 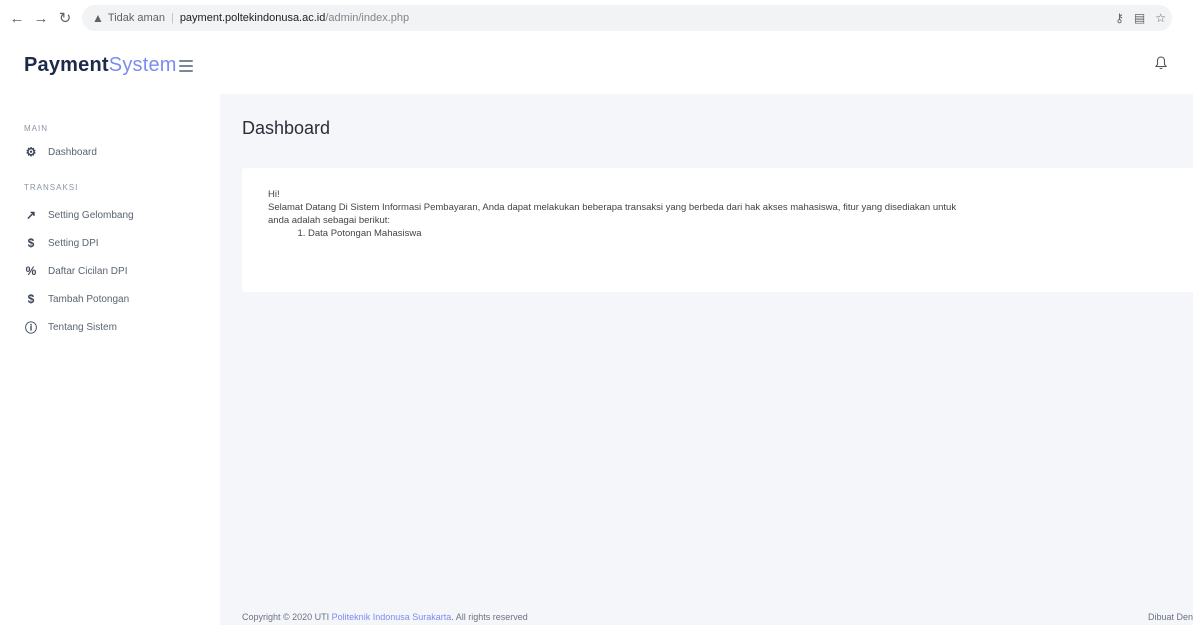 I want to click on app-header: Payment System, so click(x=596, y=65).